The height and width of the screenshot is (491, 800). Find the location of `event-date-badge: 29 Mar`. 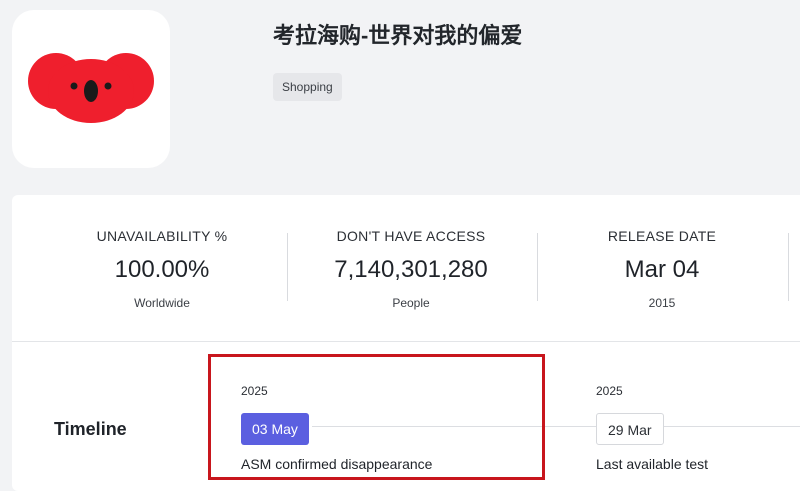

event-date-badge: 29 Mar is located at coordinates (630, 429).